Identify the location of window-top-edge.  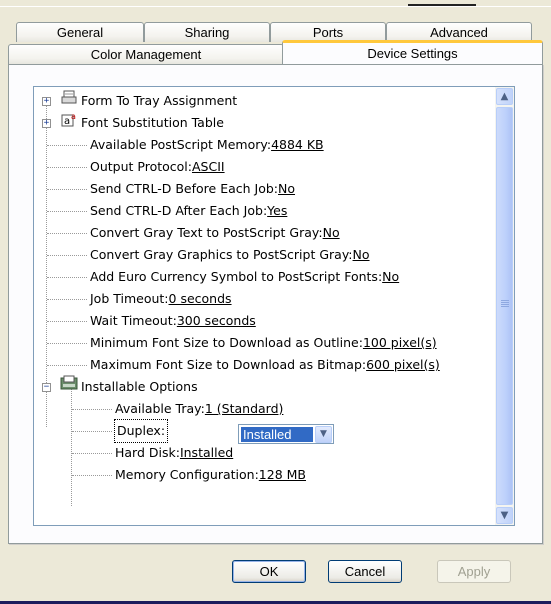
(275, 3).